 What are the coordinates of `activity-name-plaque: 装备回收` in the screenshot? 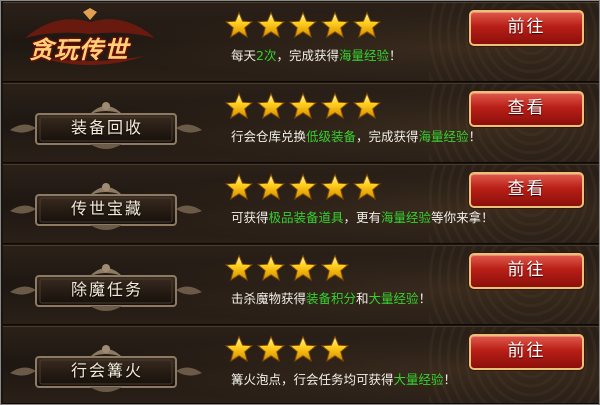 It's located at (106, 126).